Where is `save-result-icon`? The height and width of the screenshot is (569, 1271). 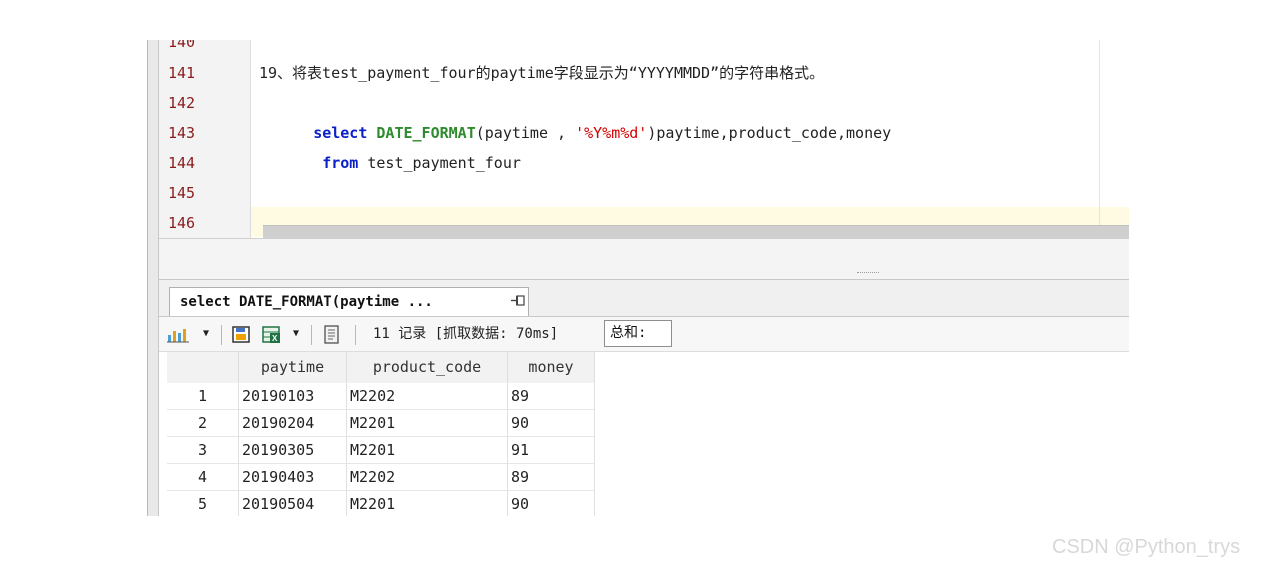
save-result-icon is located at coordinates (242, 337).